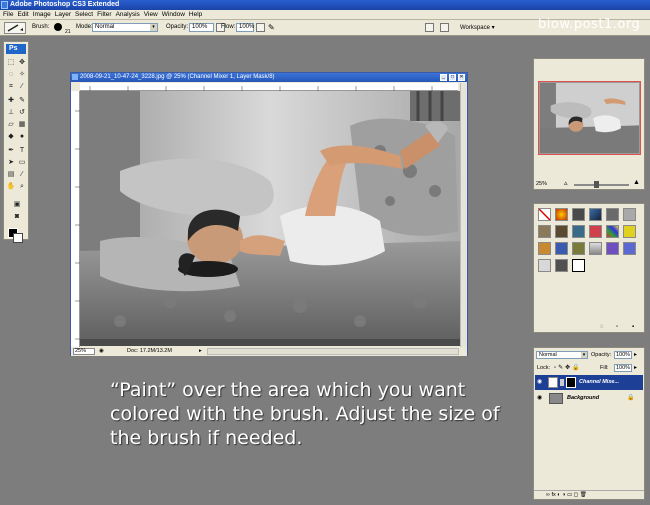 The image size is (650, 505). What do you see at coordinates (22, 137) in the screenshot?
I see `dodge-tool-icon: ●` at bounding box center [22, 137].